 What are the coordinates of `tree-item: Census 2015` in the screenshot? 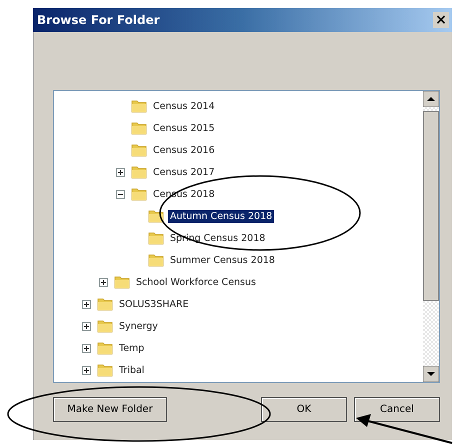 It's located at (184, 128).